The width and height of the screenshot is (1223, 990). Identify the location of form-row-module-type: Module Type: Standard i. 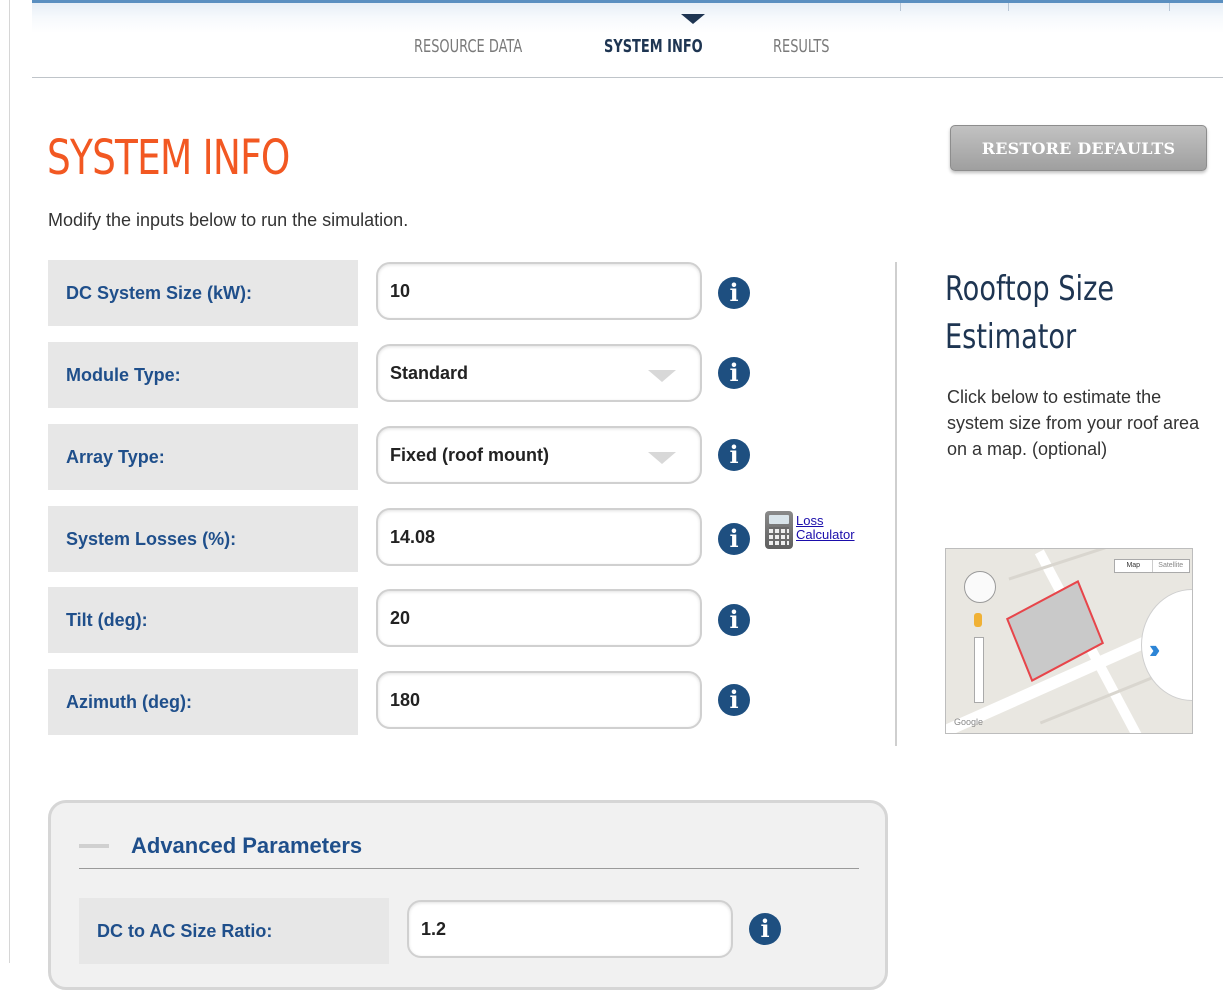
(463, 375).